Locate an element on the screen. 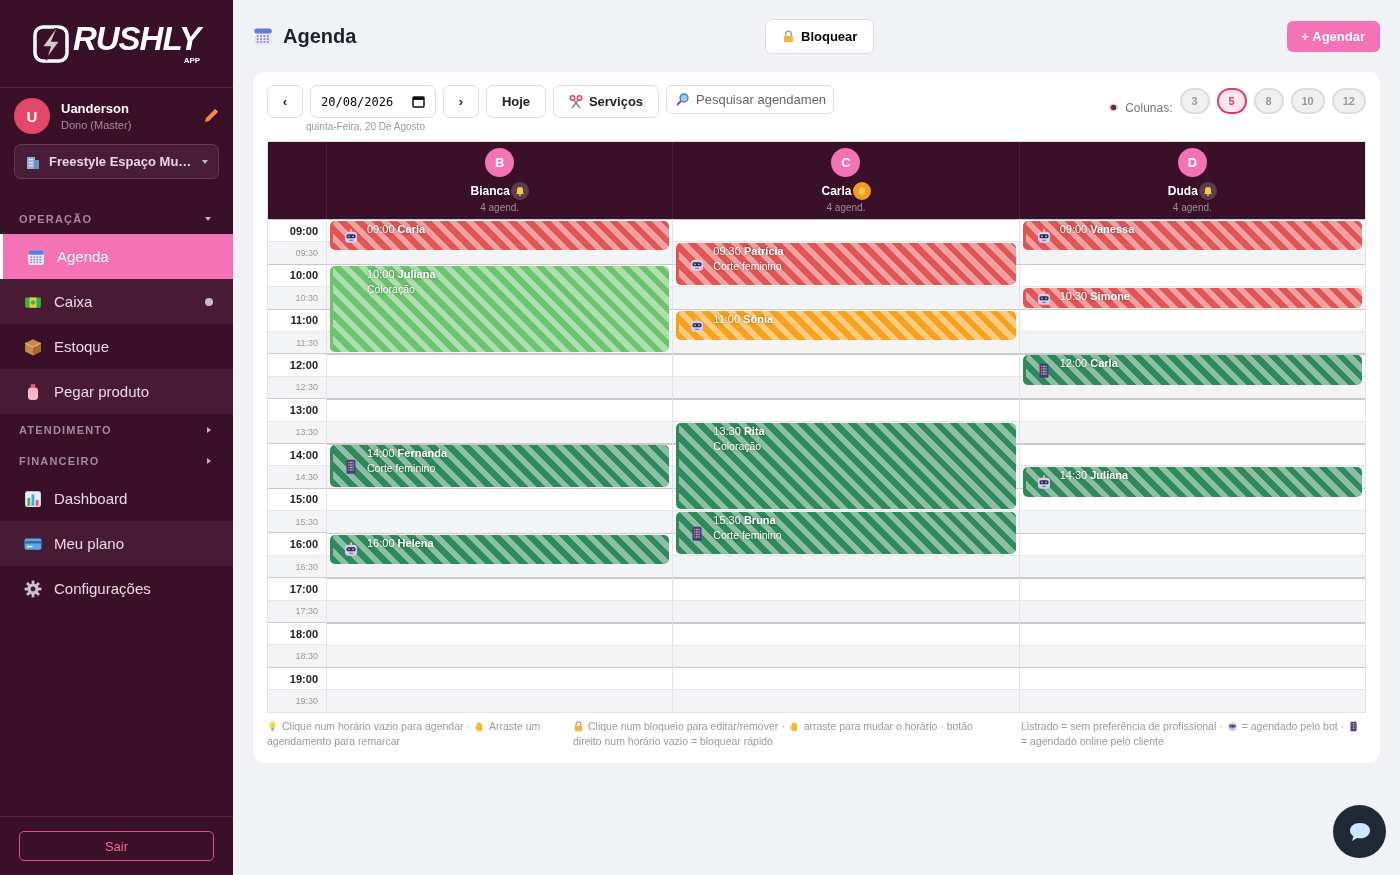 The image size is (1400, 875). hint-text: arraste para mudar o horário · botão is located at coordinates (888, 726).